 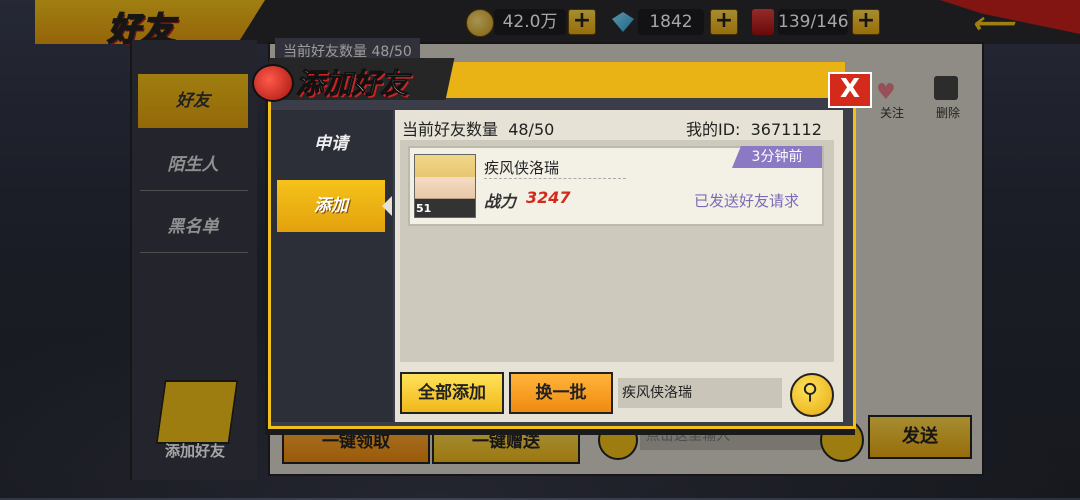 What do you see at coordinates (777, 157) in the screenshot?
I see `time-badge: 3分钟前` at bounding box center [777, 157].